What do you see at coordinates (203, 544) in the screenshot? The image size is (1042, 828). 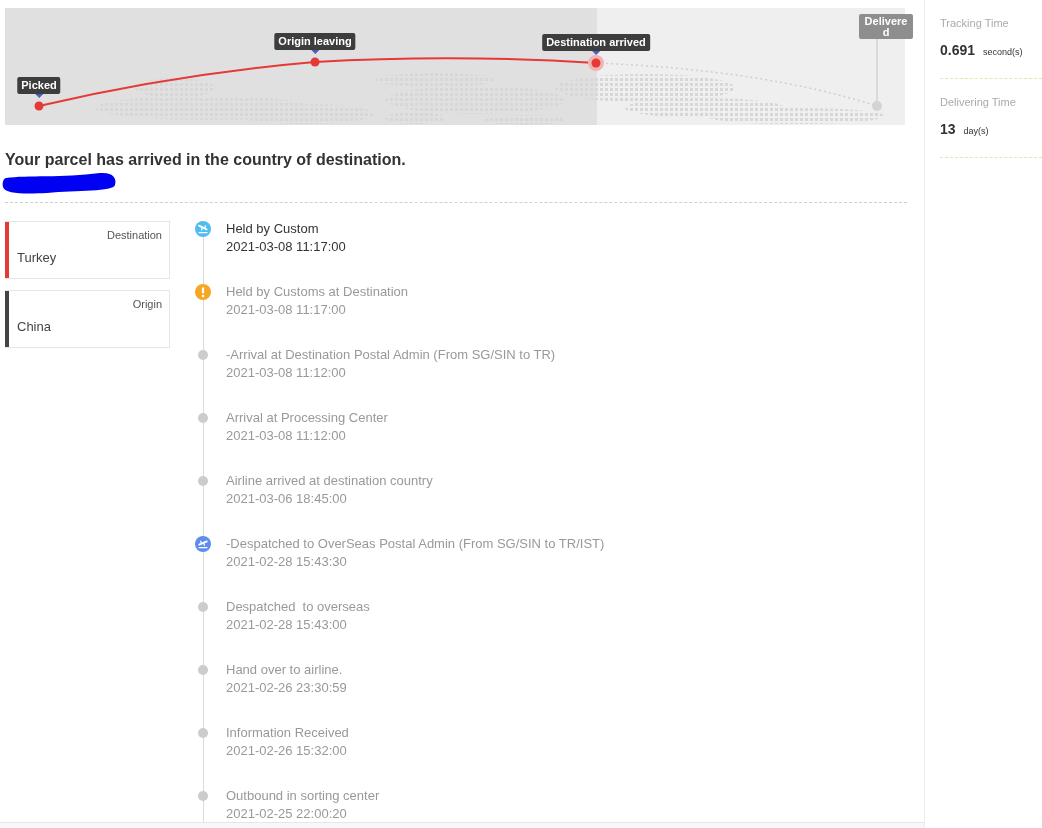 I see `plane-takeoff-icon` at bounding box center [203, 544].